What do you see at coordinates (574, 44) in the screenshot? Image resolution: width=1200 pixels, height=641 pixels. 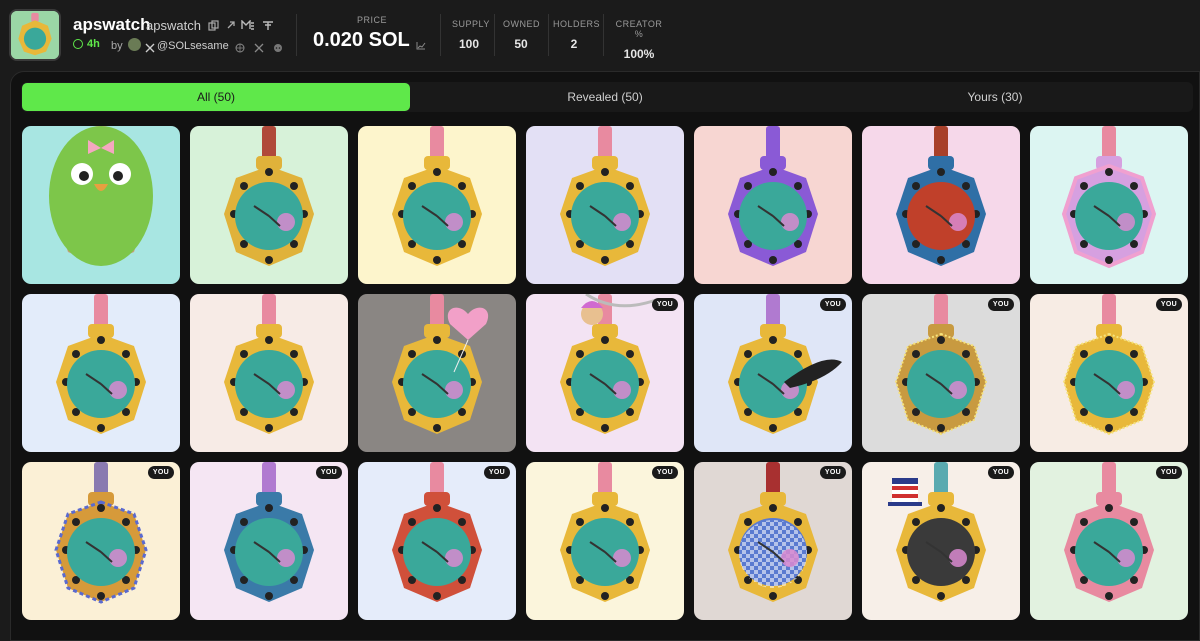 I see `stat-value: 2` at bounding box center [574, 44].